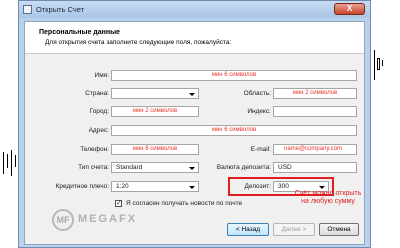 The width and height of the screenshot is (400, 248). What do you see at coordinates (184, 203) in the screenshot?
I see `newsletter-label: Я согласен получать новости по почте` at bounding box center [184, 203].